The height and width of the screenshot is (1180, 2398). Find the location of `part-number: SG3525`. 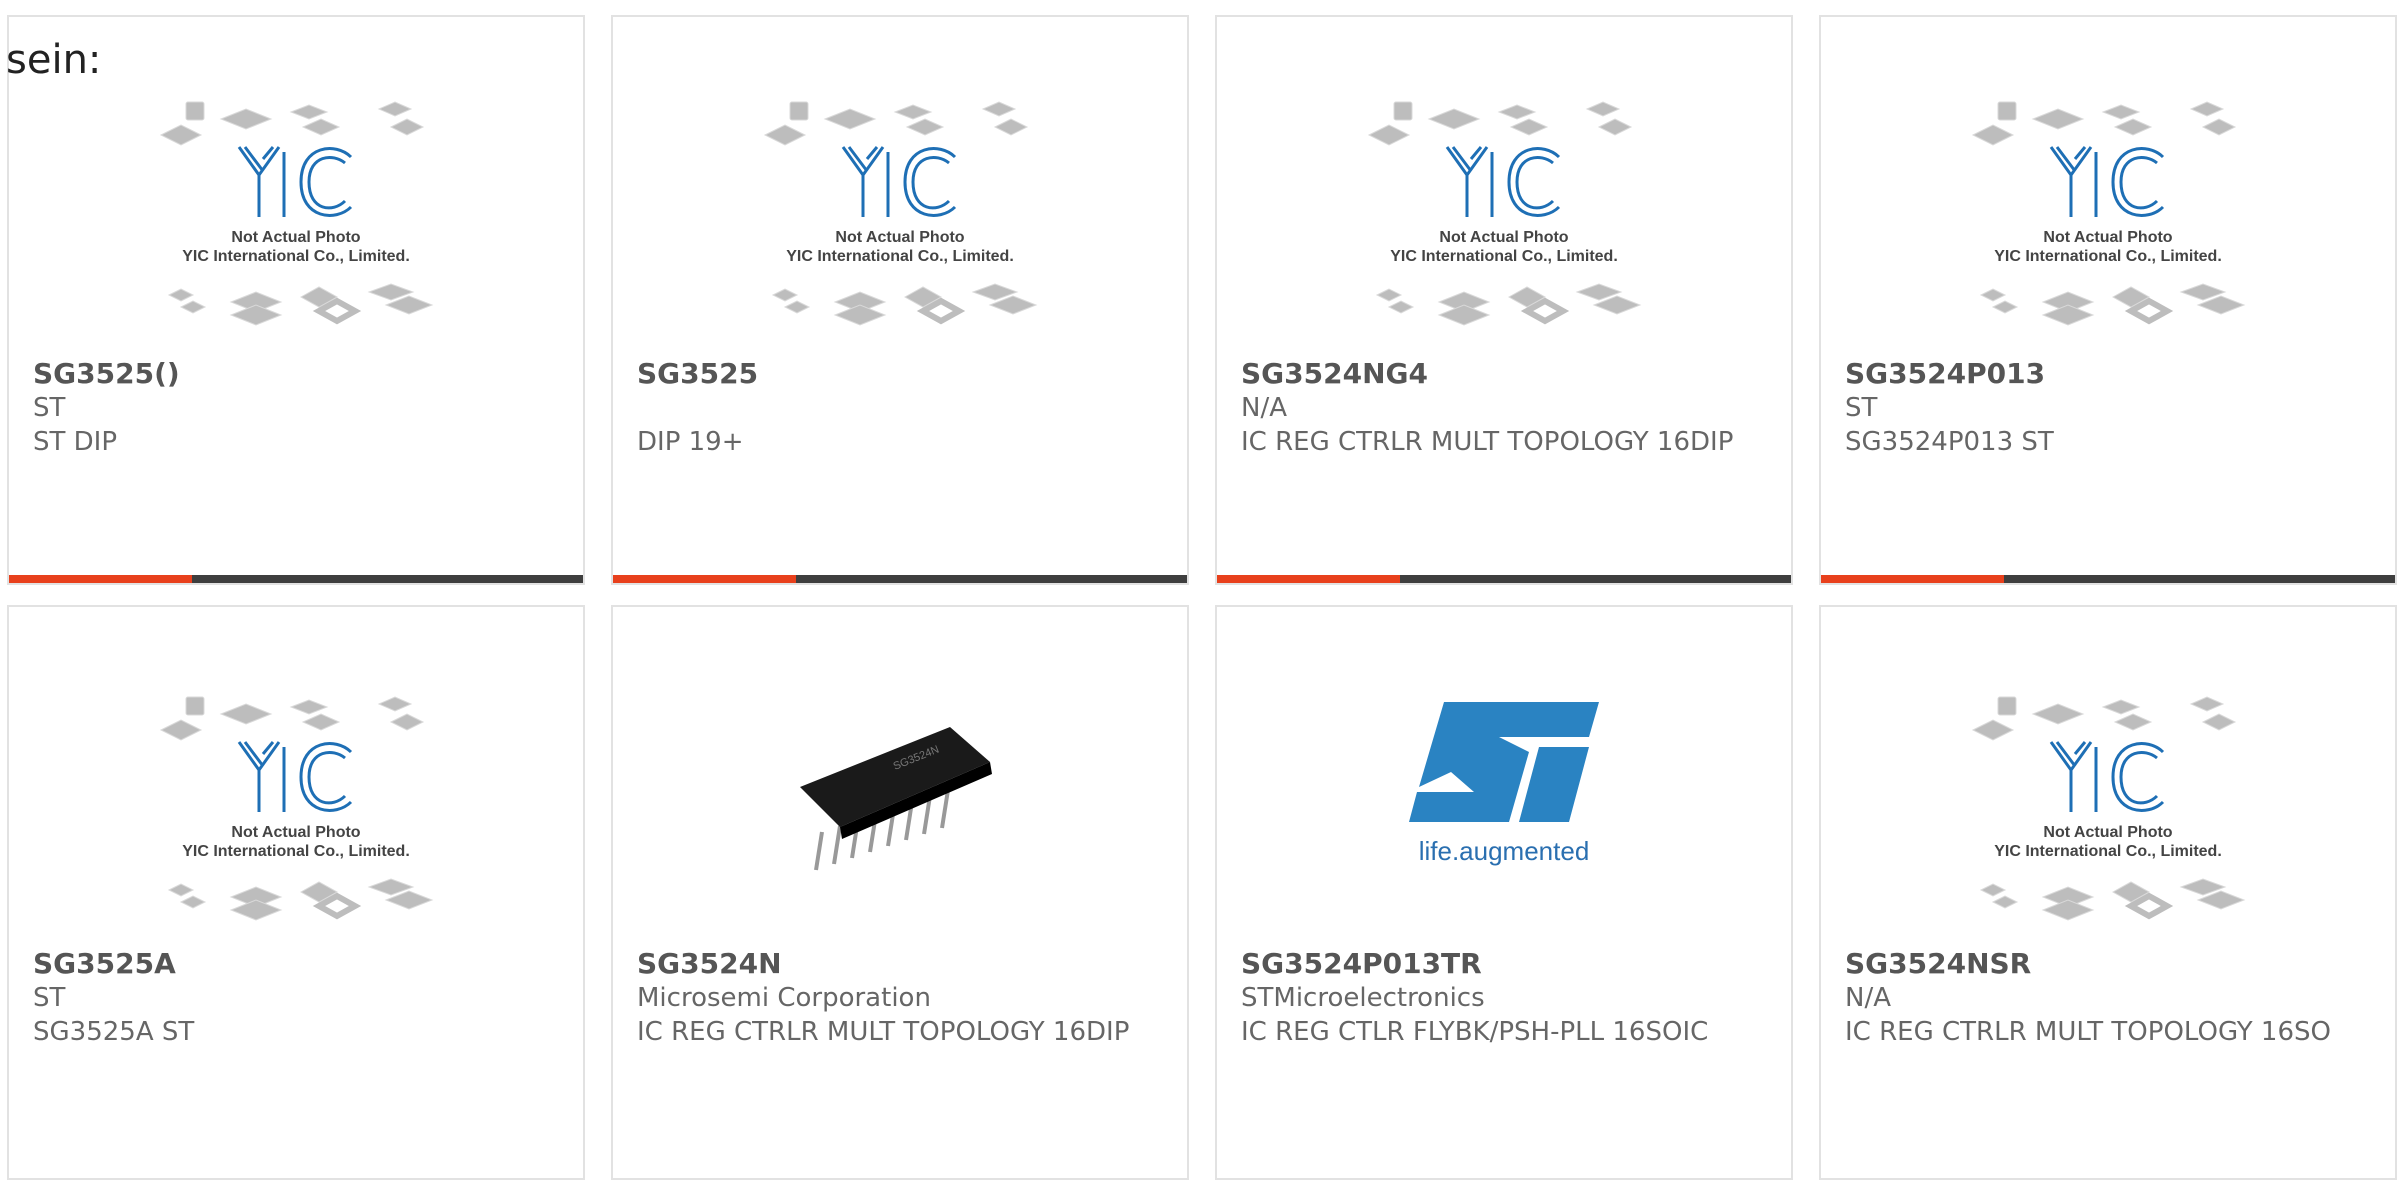

part-number: SG3525 is located at coordinates (897, 374).